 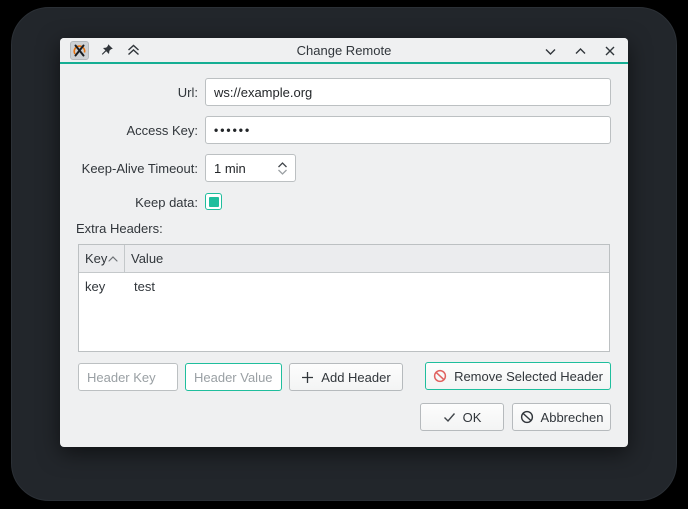 I want to click on titlebar: Change Remote, so click(x=344, y=51).